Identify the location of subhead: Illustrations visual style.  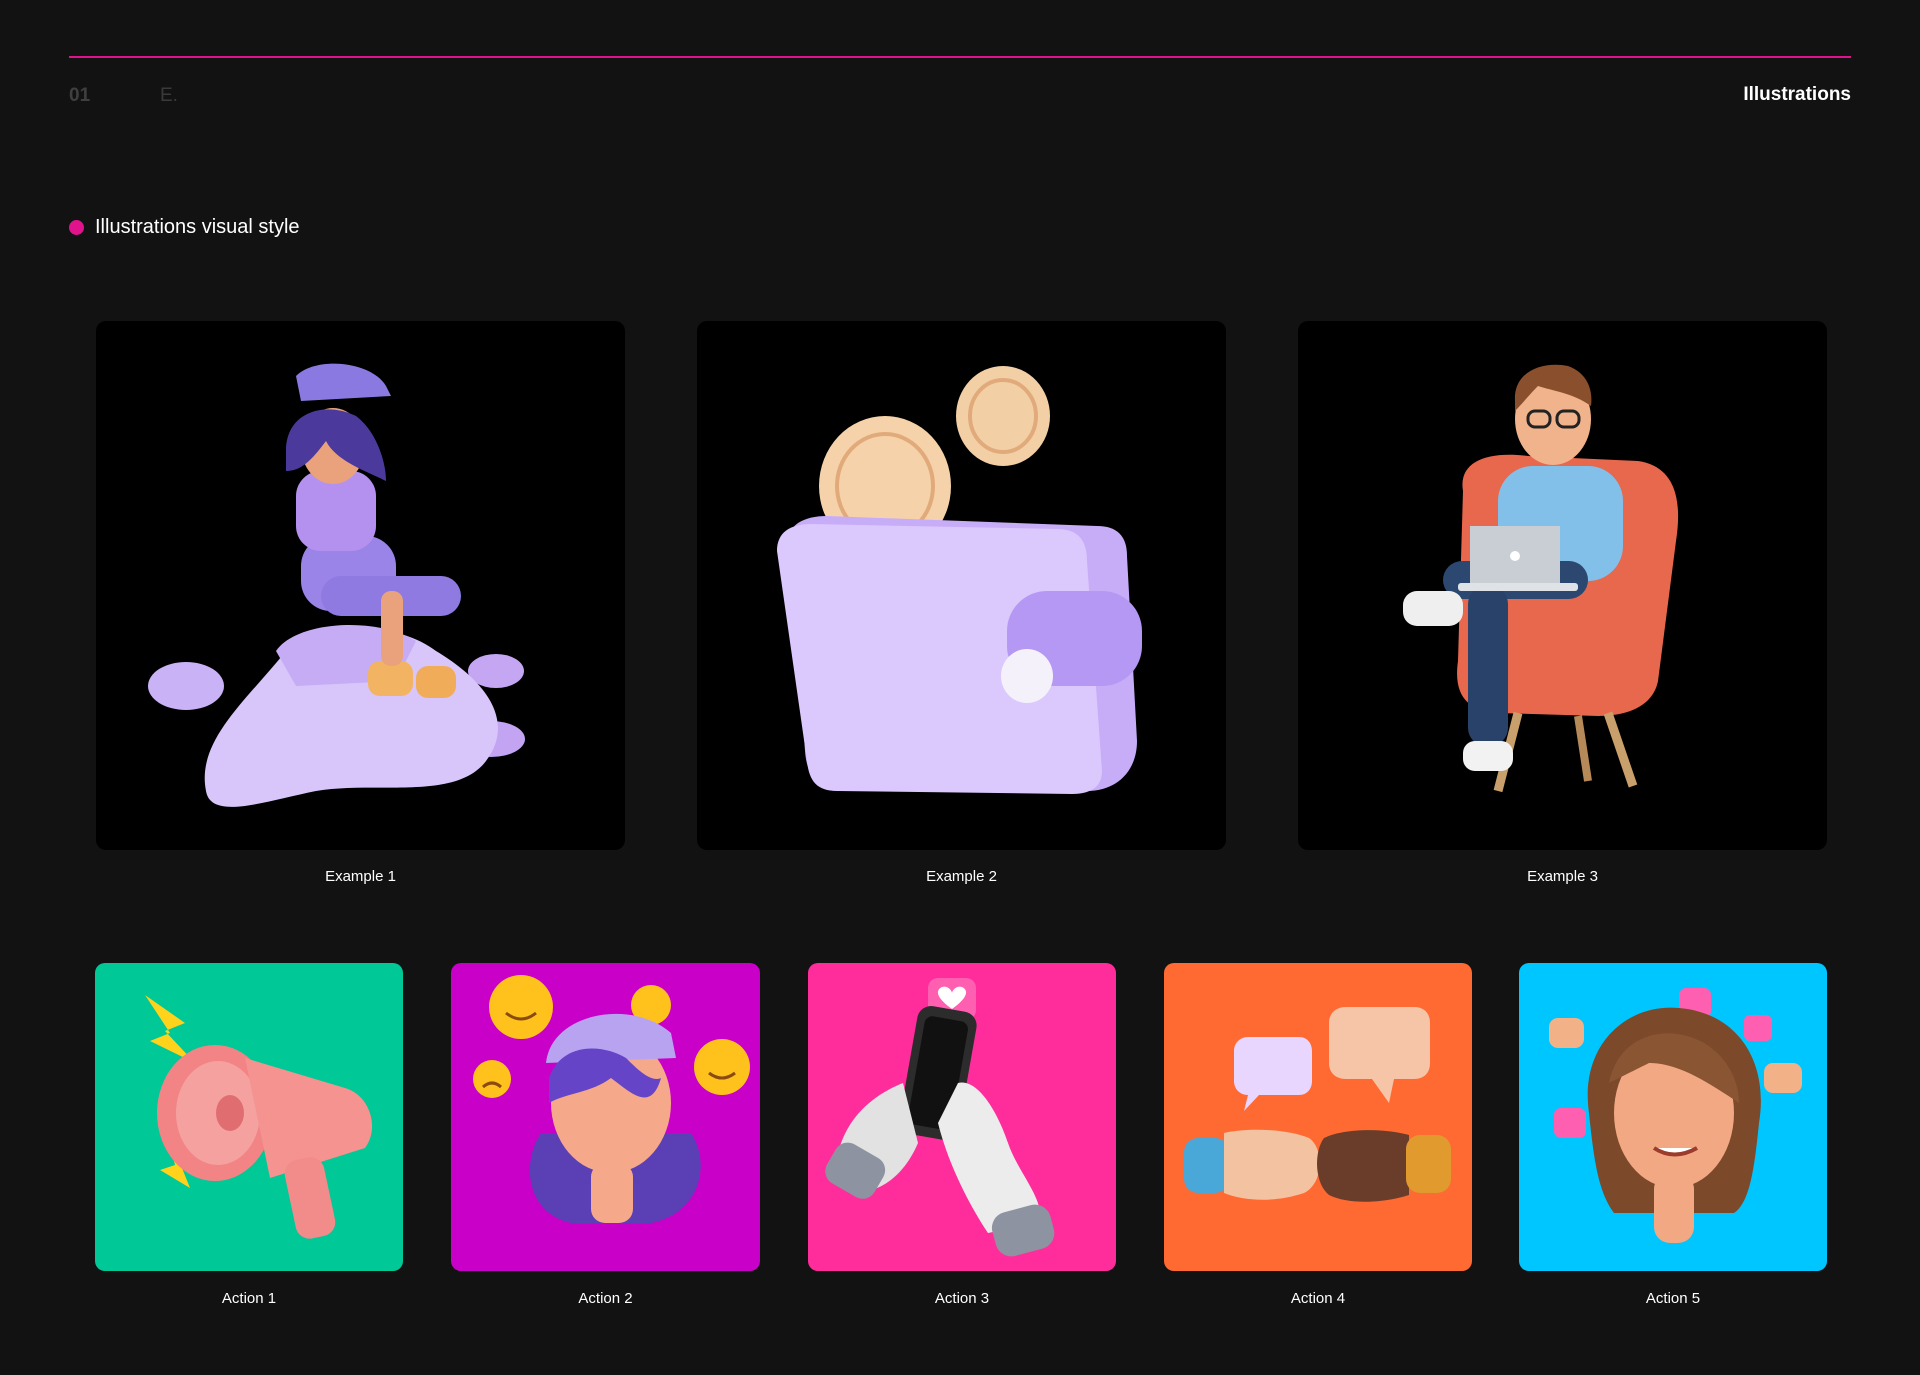
(184, 227).